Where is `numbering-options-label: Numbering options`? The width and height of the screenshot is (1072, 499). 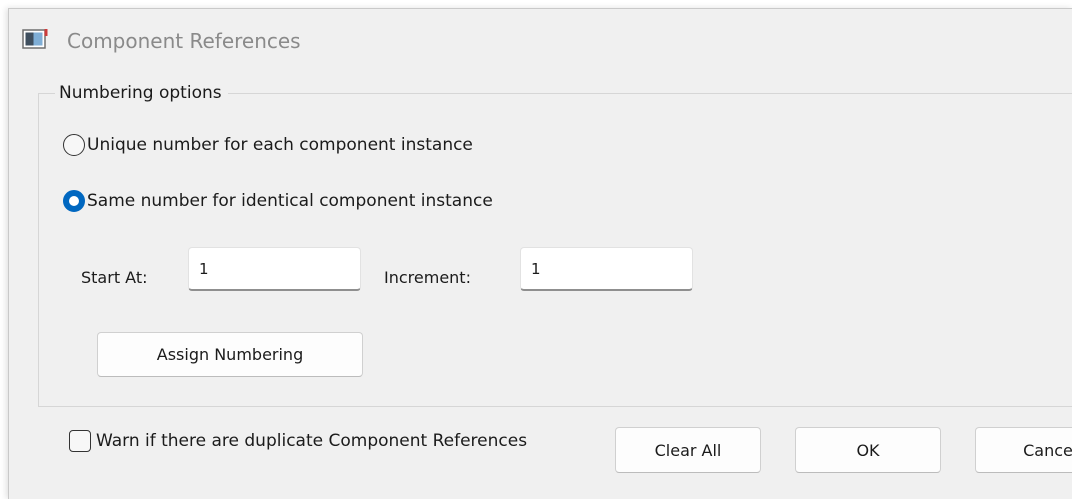 numbering-options-label: Numbering options is located at coordinates (141, 93).